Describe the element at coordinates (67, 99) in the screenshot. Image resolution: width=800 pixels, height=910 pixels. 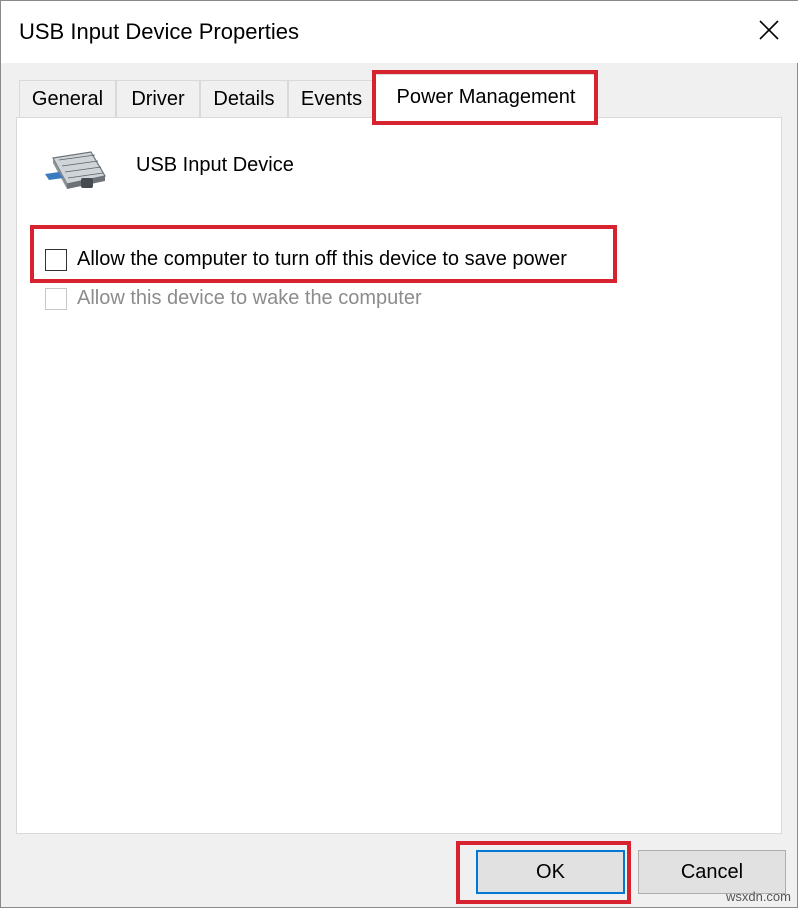
I see `tab-general: General` at that location.